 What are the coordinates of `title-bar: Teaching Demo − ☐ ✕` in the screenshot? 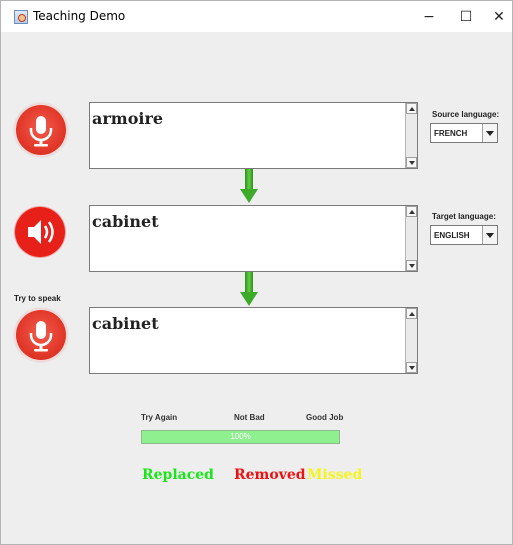 It's located at (256, 16).